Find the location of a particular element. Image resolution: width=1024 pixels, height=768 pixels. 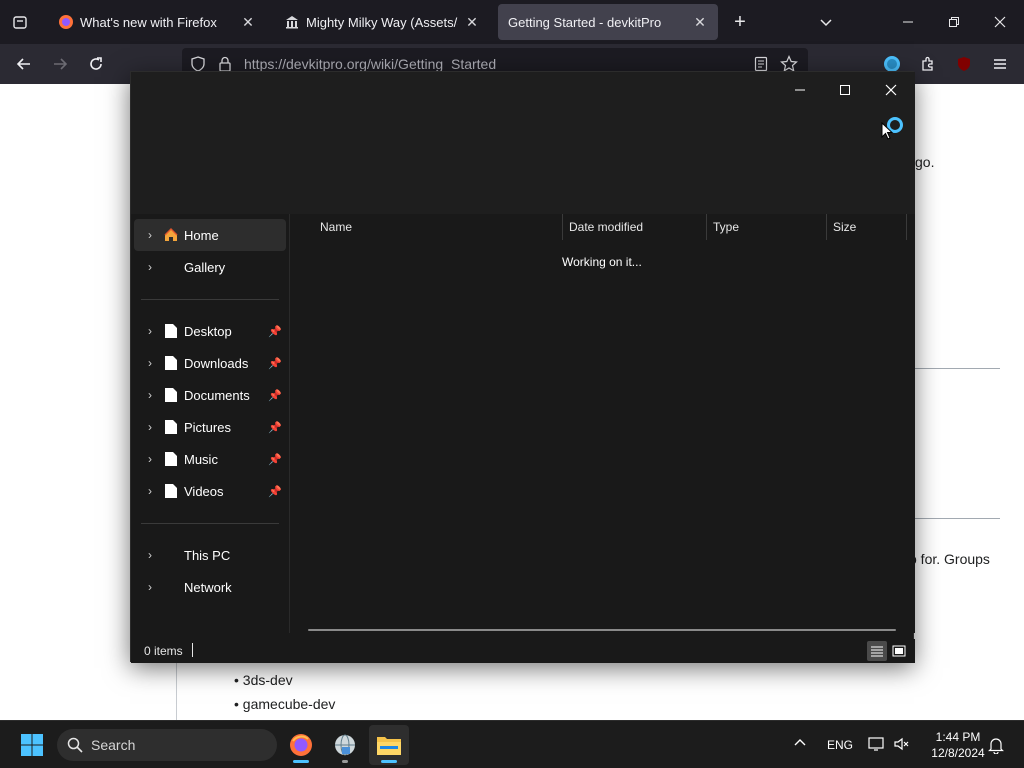

tab-getting-started: Getting Started - devkitPro ✕ is located at coordinates (608, 22).